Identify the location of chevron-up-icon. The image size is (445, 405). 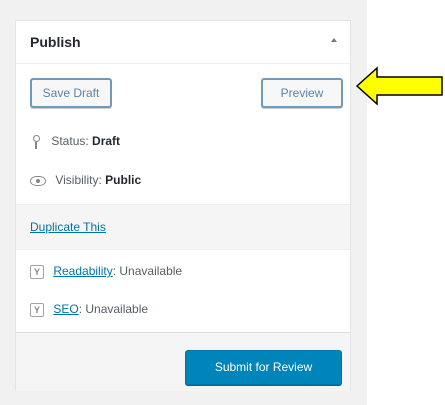
(334, 40).